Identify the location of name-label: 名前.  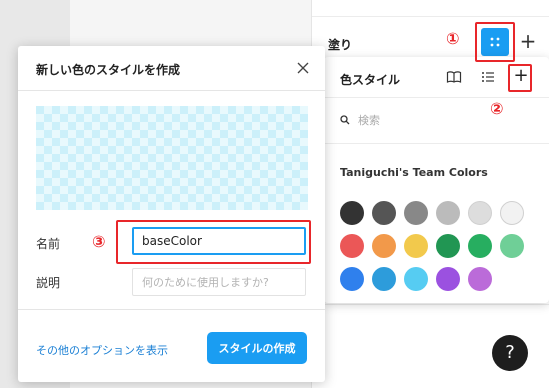
(48, 244).